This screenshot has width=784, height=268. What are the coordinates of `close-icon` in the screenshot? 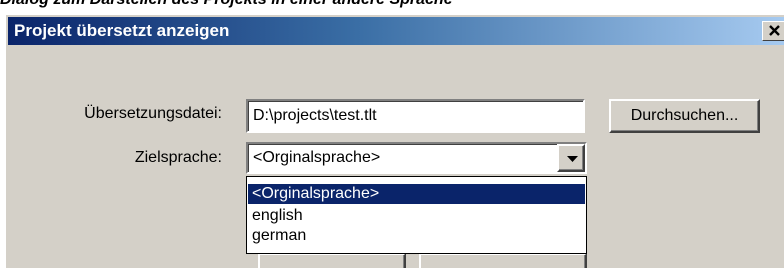 It's located at (774, 30).